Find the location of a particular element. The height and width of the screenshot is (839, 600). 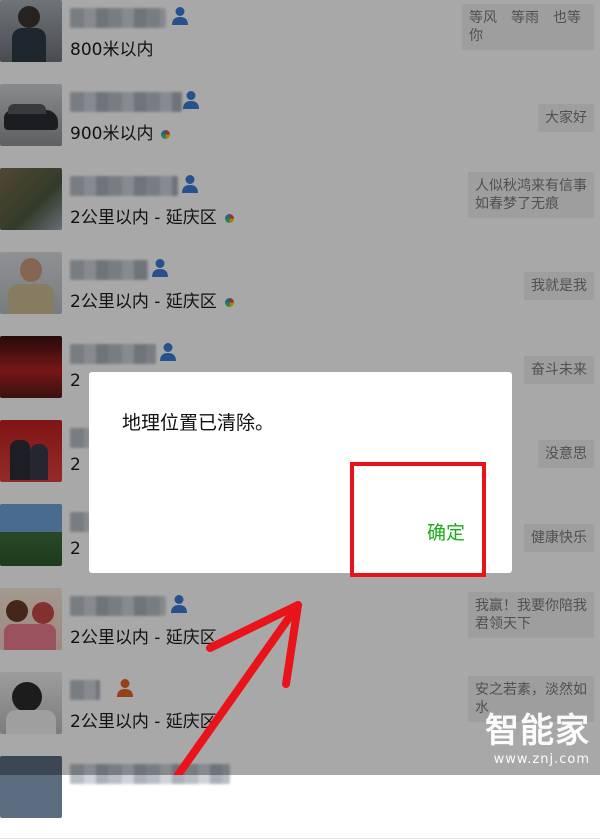

watermark-logo: 智能家 is located at coordinates (537, 731).